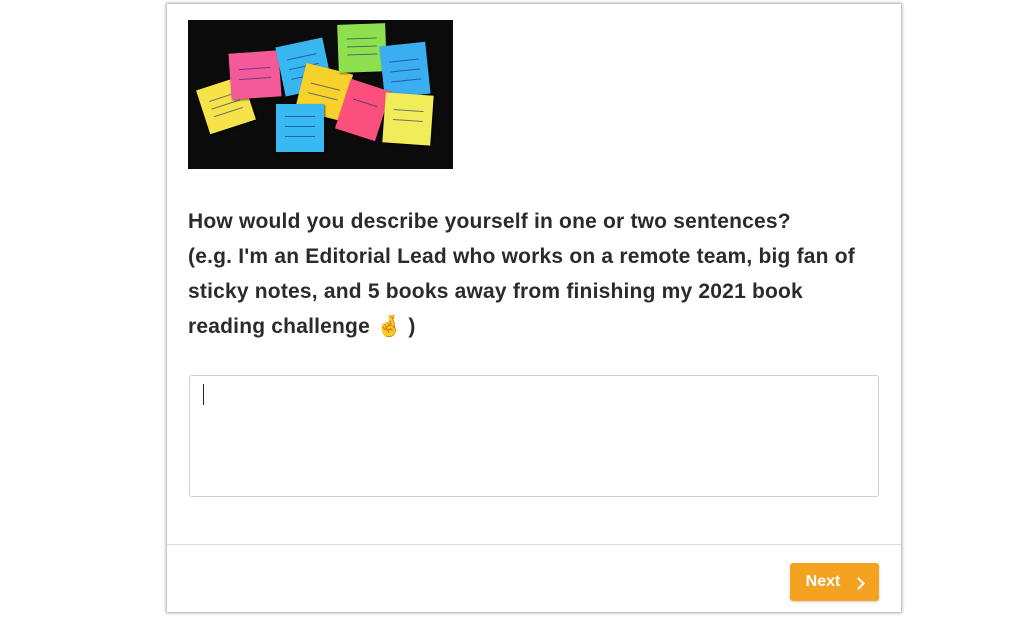 This screenshot has height=624, width=1024. What do you see at coordinates (534, 544) in the screenshot?
I see `footer-divider` at bounding box center [534, 544].